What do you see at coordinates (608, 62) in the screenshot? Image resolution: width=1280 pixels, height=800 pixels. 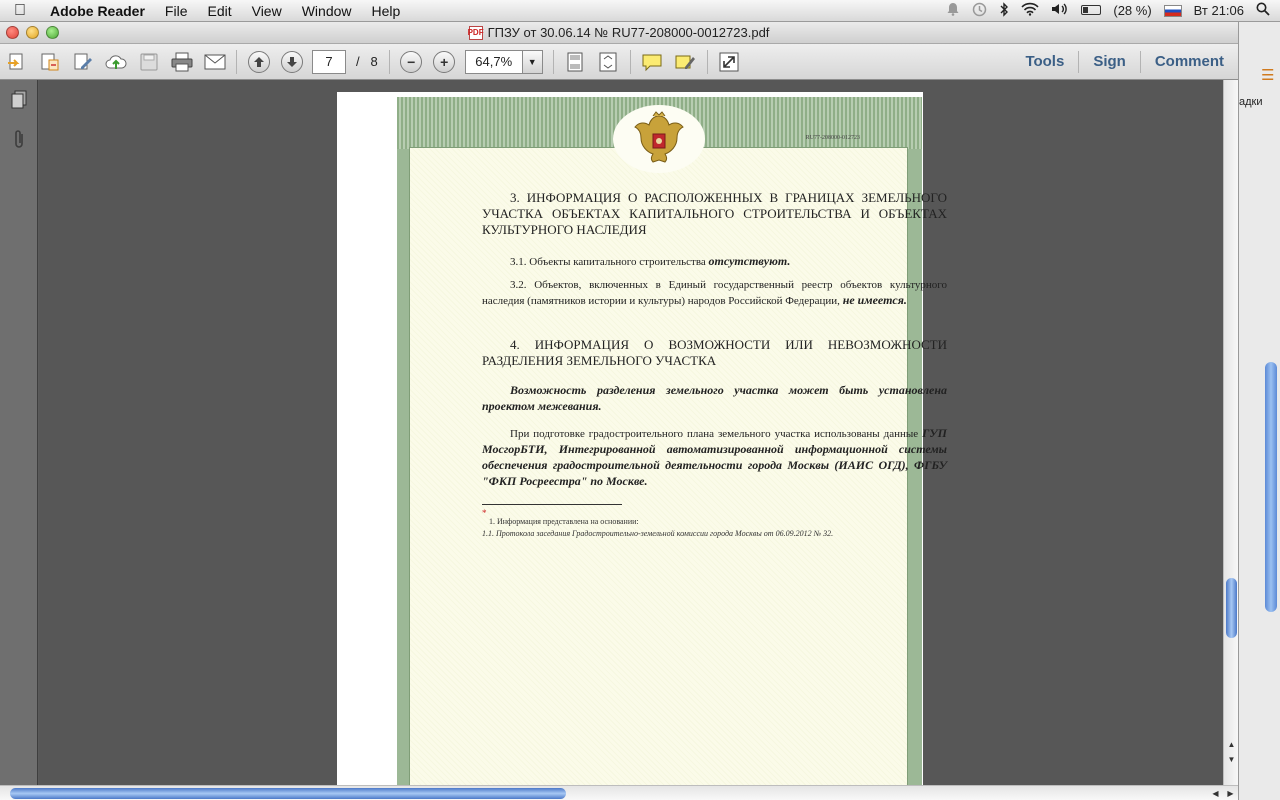 I see `fit-width-button` at bounding box center [608, 62].